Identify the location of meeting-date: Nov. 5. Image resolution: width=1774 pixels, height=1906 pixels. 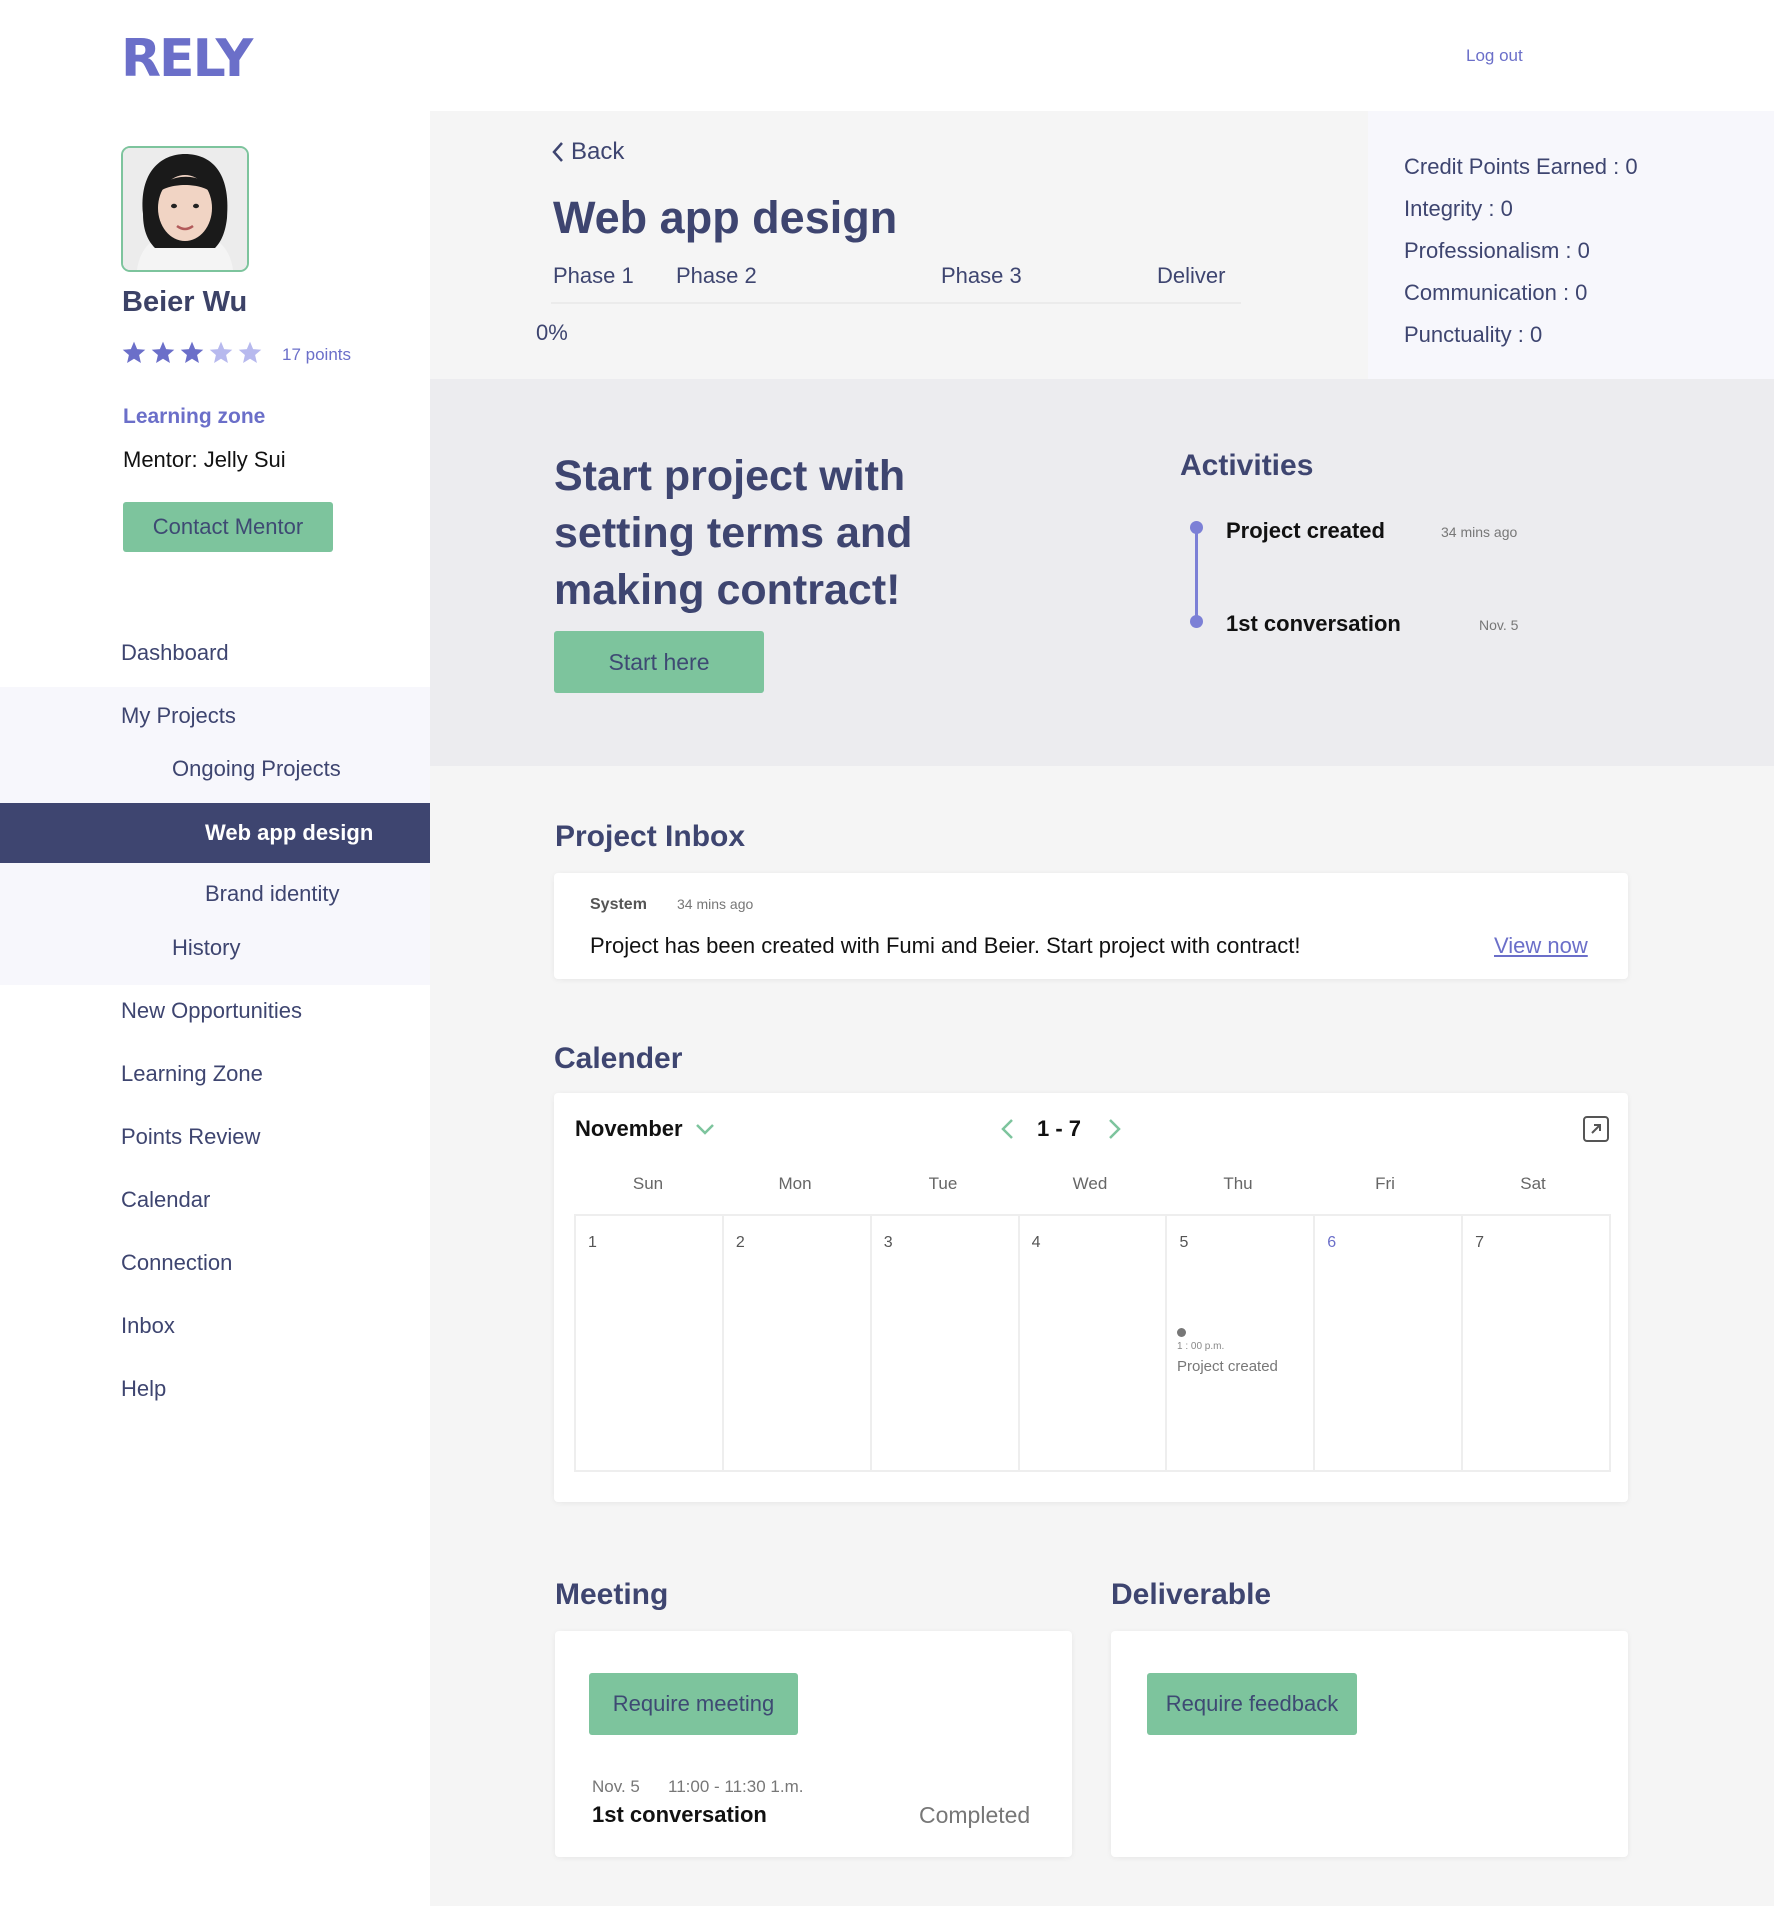
(616, 1786).